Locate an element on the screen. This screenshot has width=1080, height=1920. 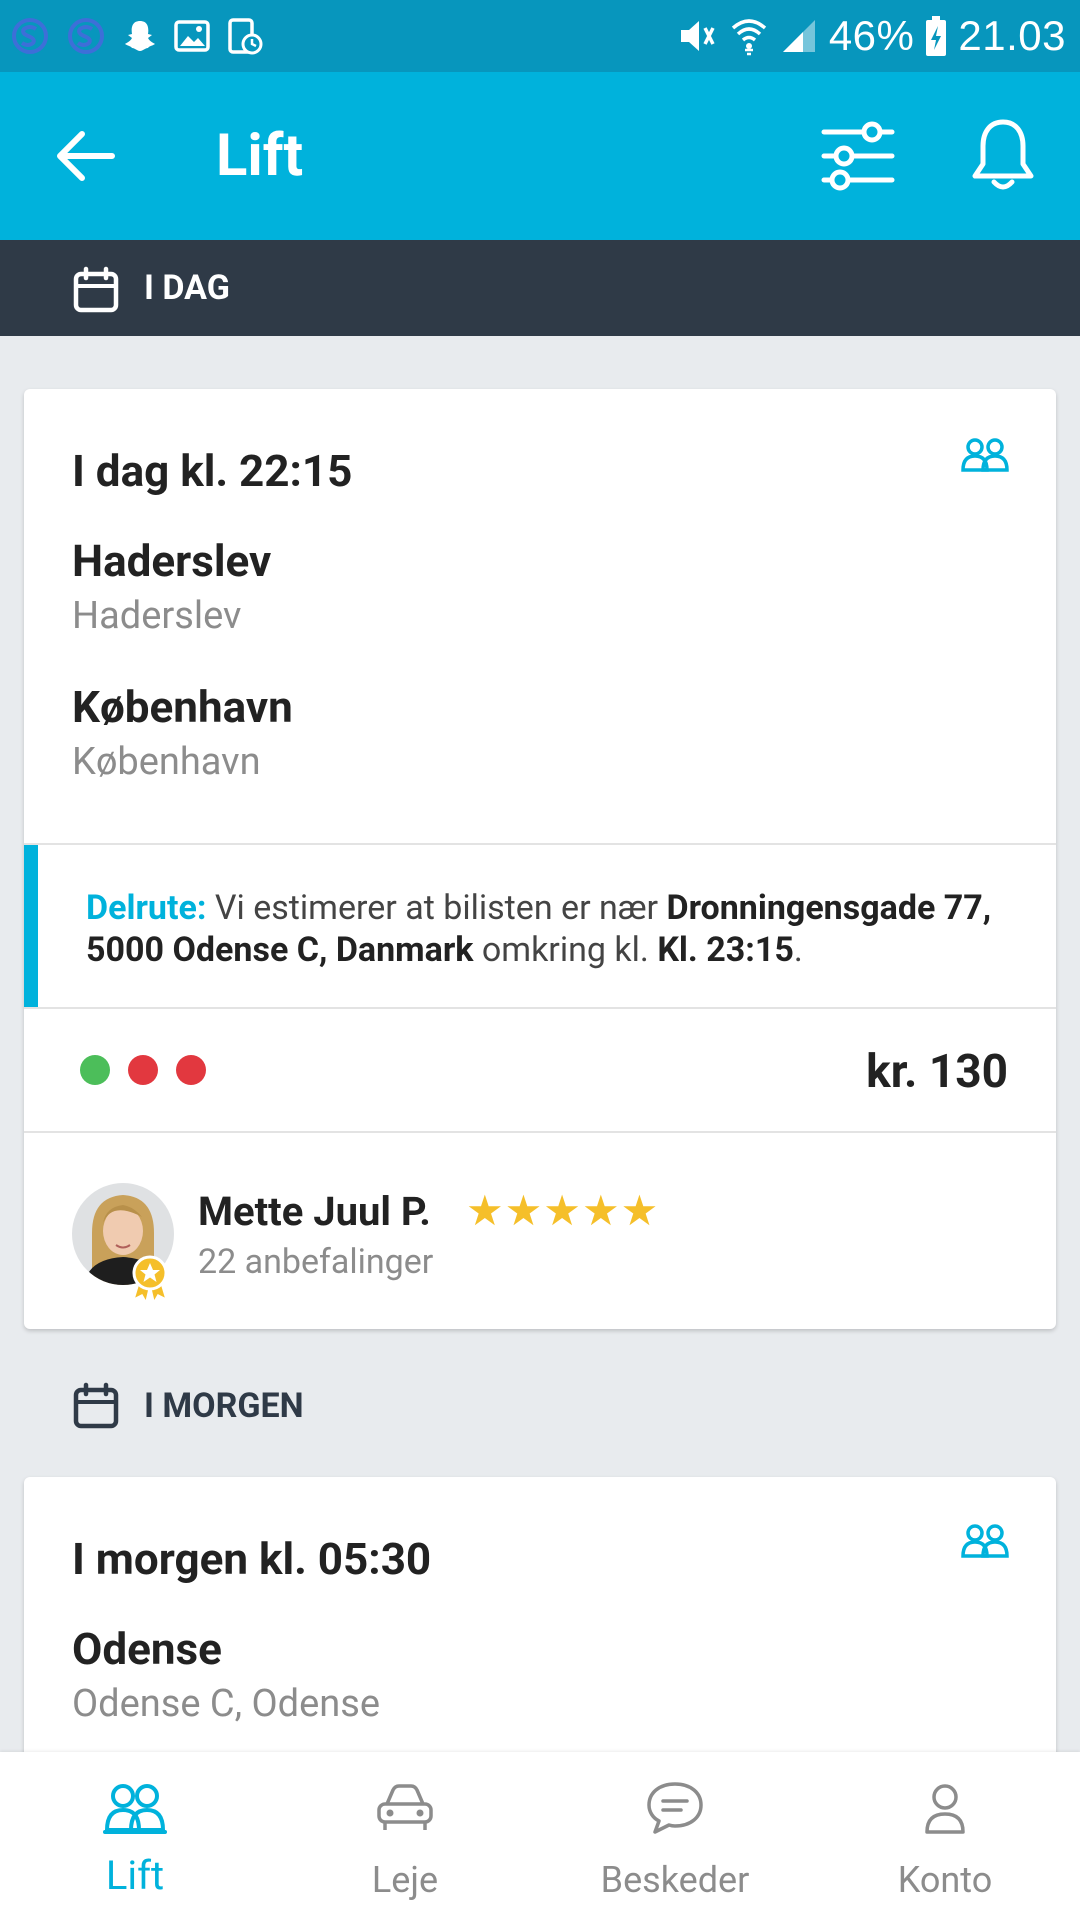
ride-time: I dag kl. 22:15 is located at coordinates (212, 471).